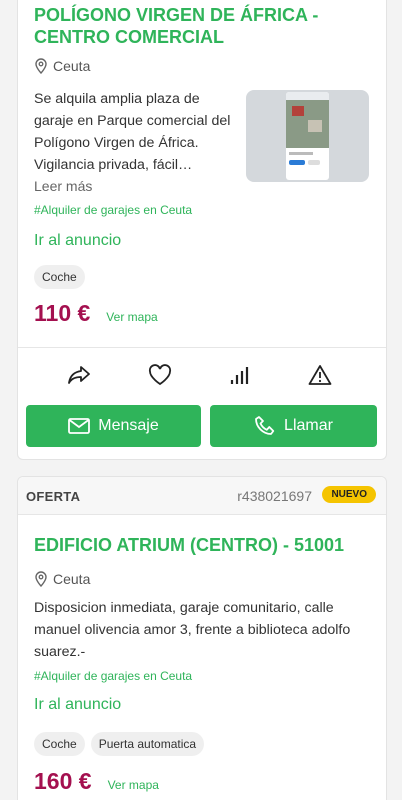 This screenshot has height=800, width=402. Describe the element at coordinates (308, 425) in the screenshot. I see `call-button-label: Llamar` at that location.